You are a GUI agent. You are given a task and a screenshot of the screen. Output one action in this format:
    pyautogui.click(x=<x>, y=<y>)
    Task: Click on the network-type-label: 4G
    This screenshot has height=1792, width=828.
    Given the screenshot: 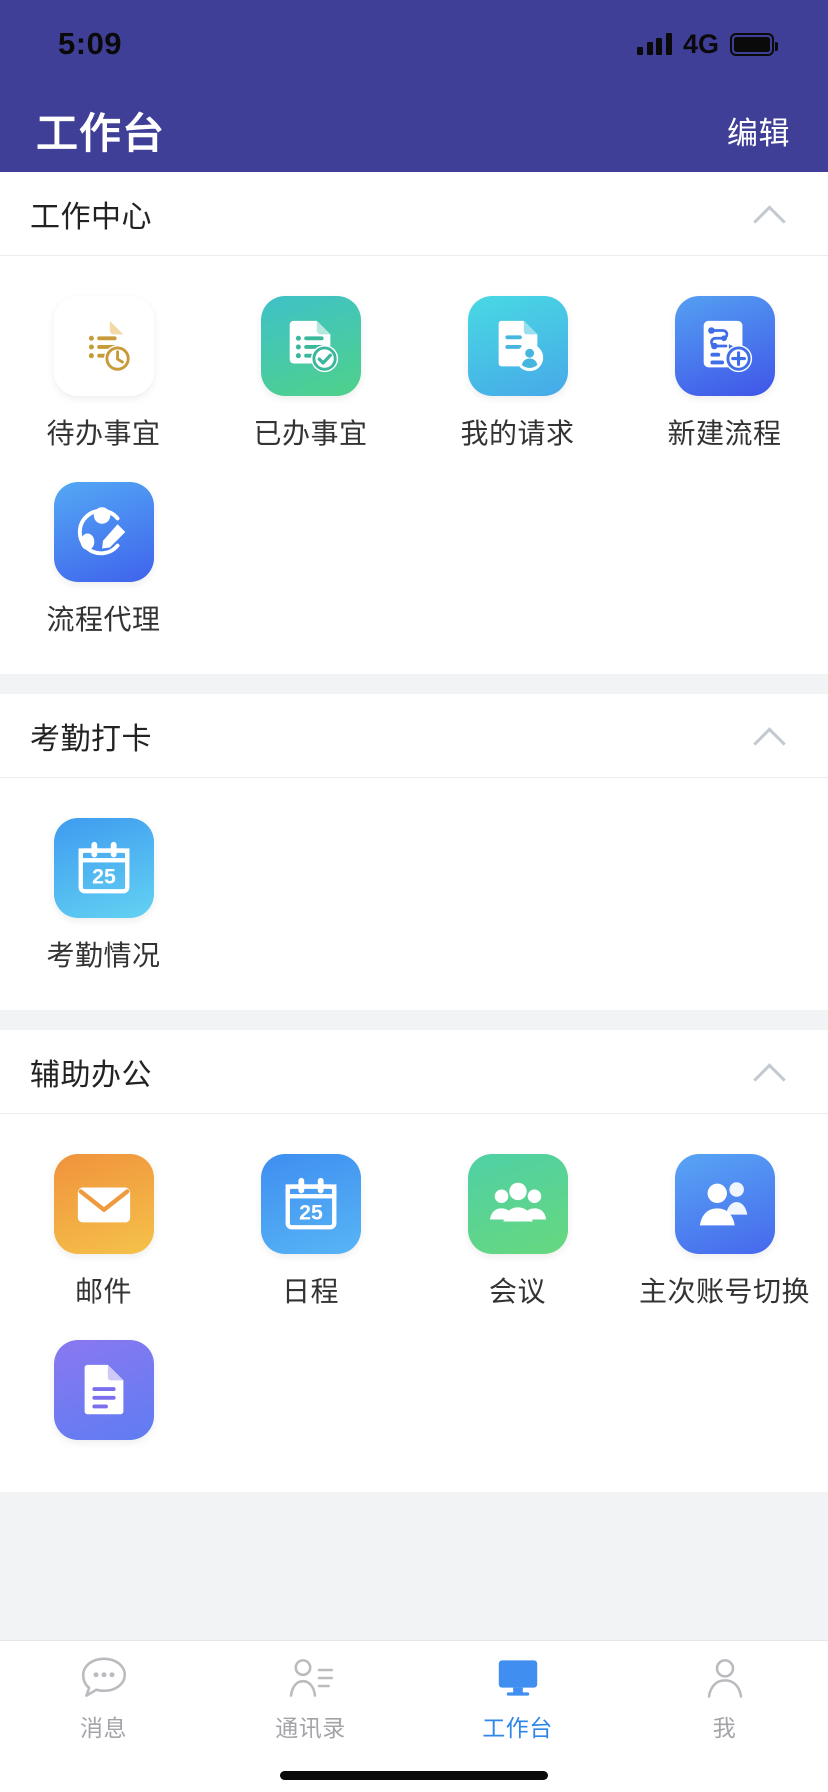 What is the action you would take?
    pyautogui.click(x=700, y=43)
    